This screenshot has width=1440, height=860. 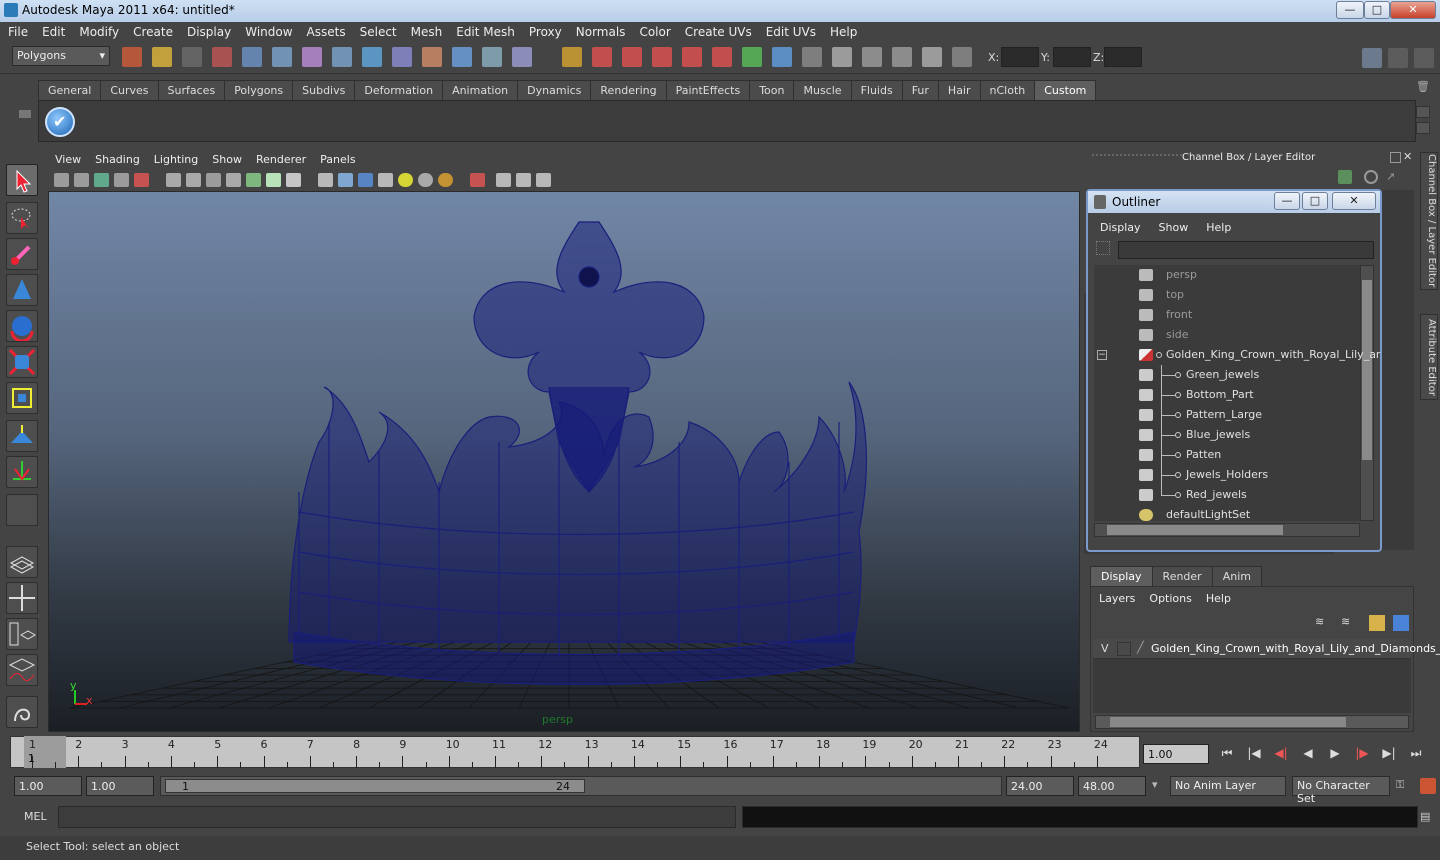 What do you see at coordinates (405, 180) in the screenshot?
I see `lights-default-icon` at bounding box center [405, 180].